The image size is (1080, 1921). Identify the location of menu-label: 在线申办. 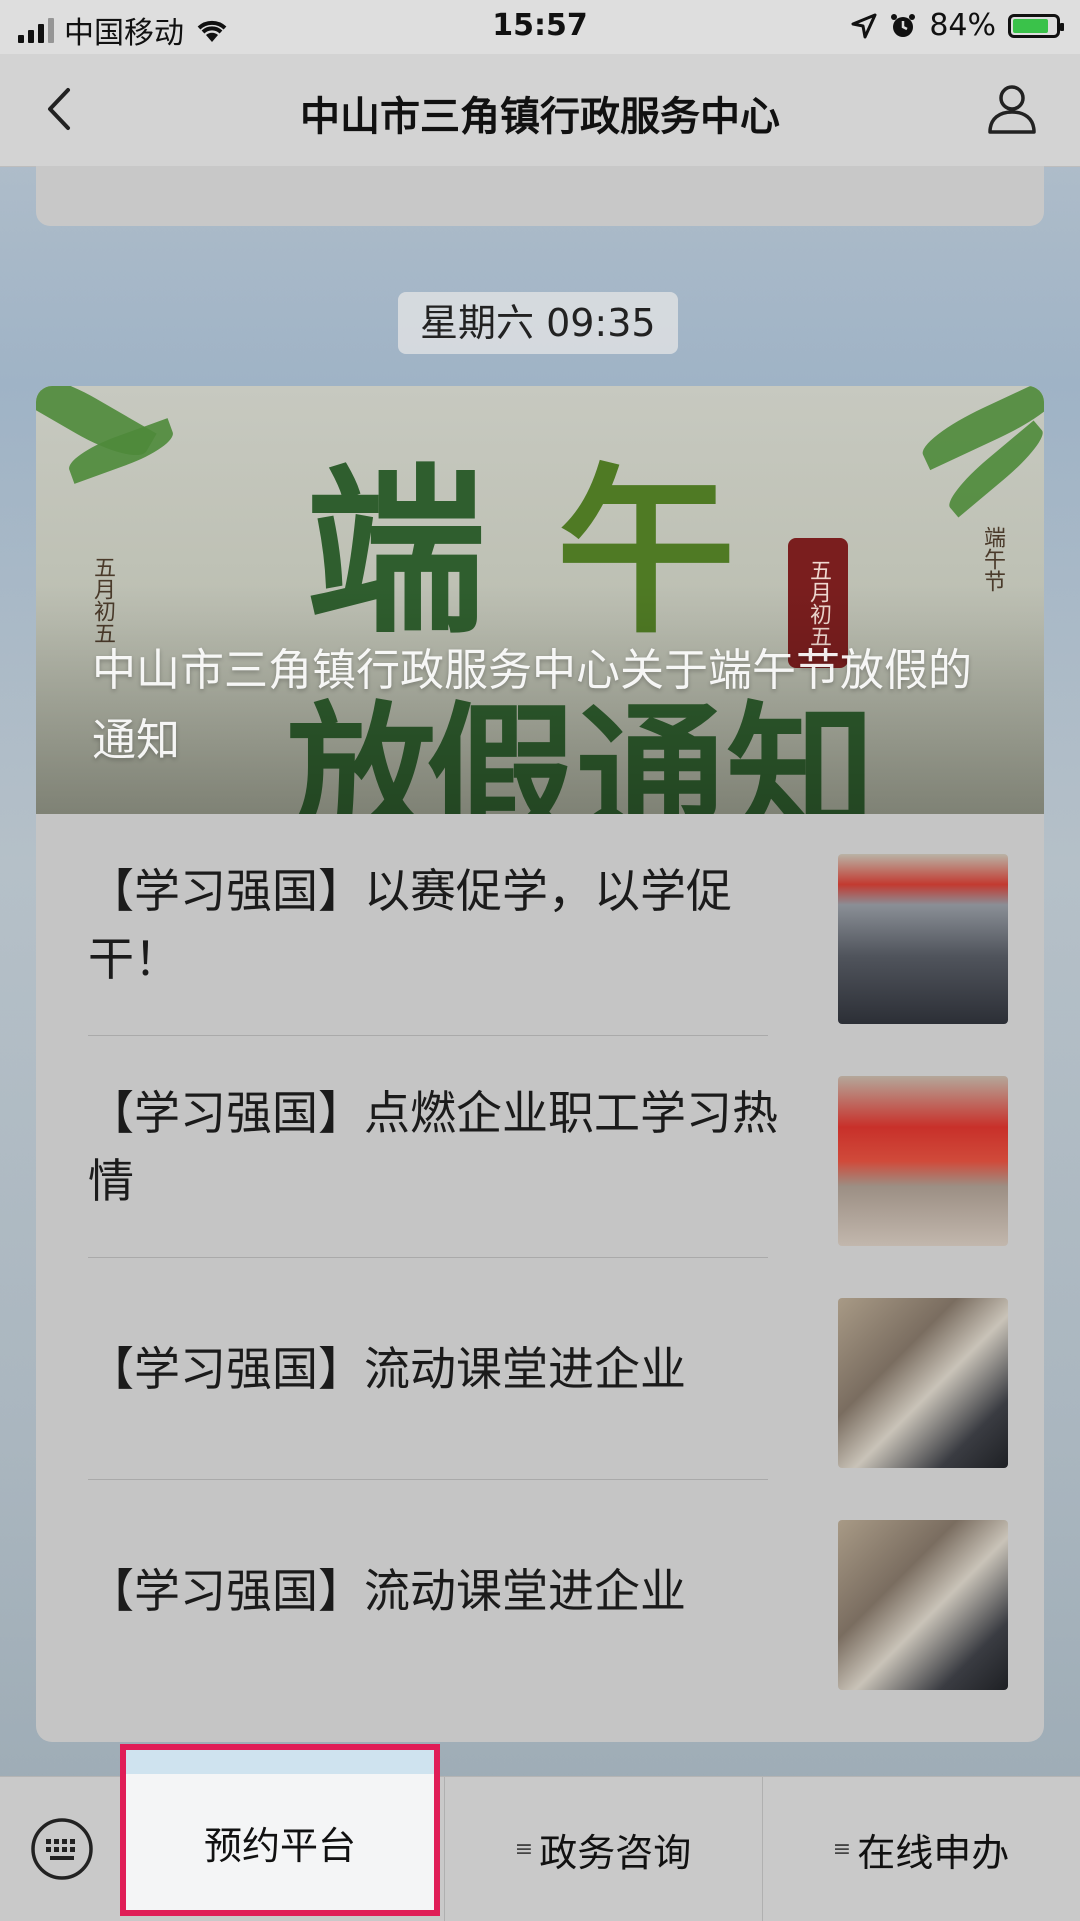
(933, 1852).